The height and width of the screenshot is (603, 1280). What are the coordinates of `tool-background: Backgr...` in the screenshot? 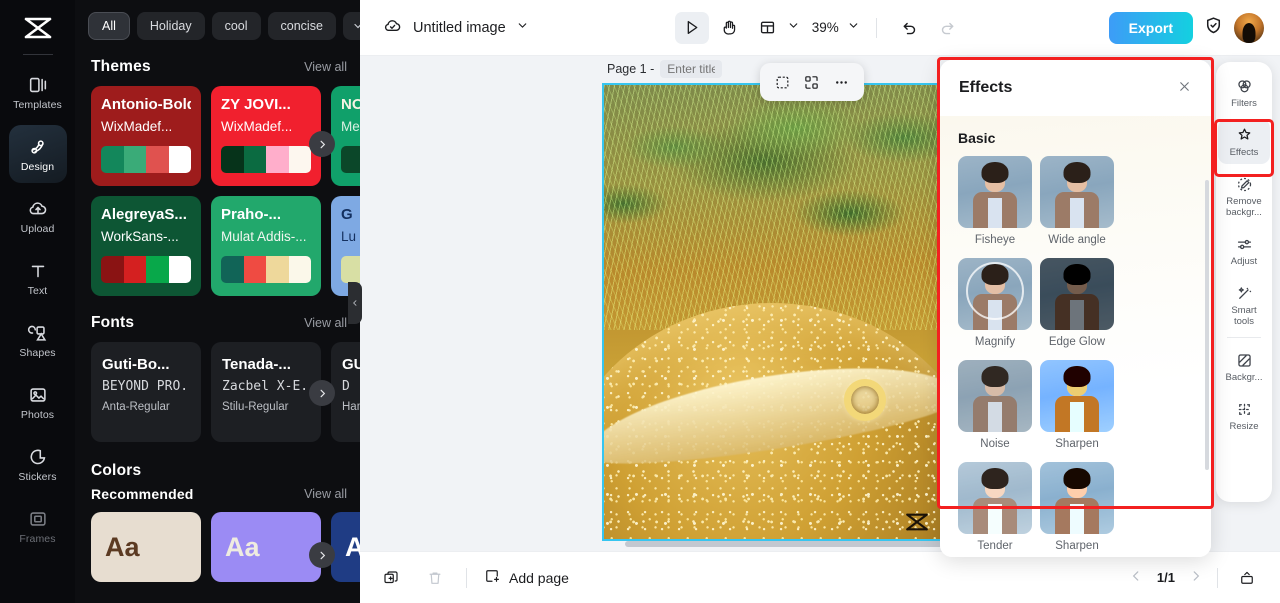 It's located at (1244, 366).